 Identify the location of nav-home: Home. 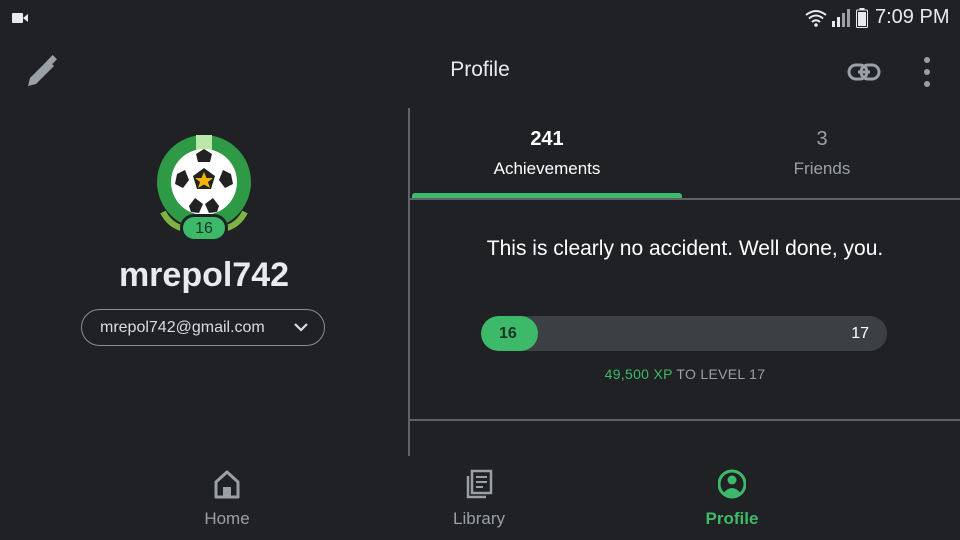
(227, 498).